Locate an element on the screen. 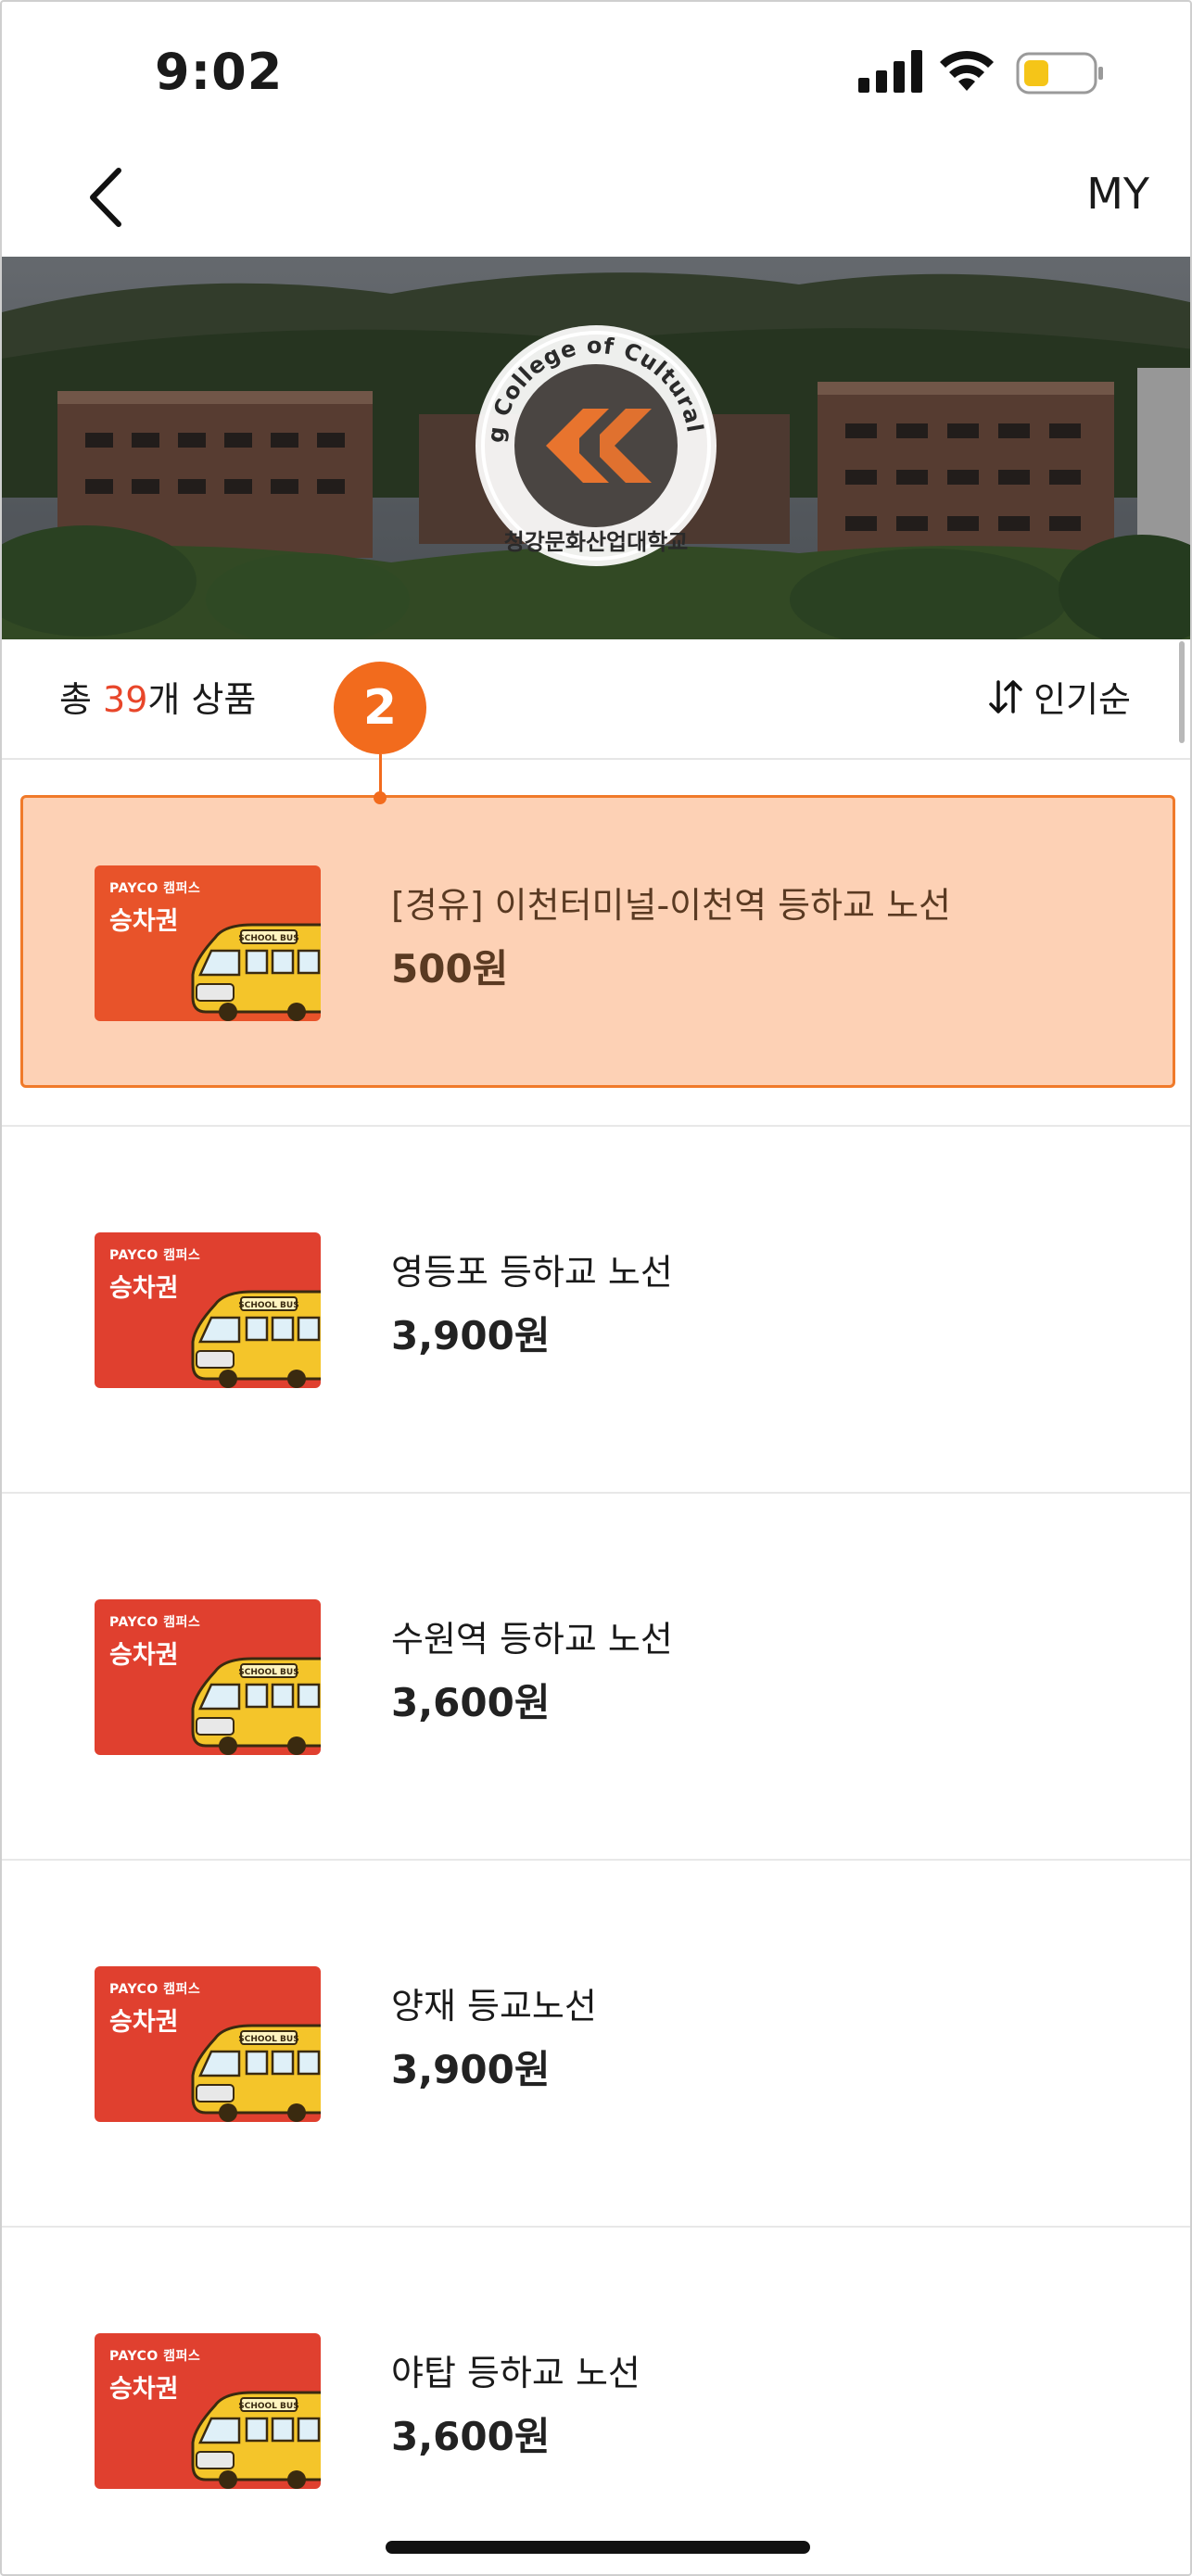  logo-bottom-text: 청강문화산업대학교 is located at coordinates (596, 542).